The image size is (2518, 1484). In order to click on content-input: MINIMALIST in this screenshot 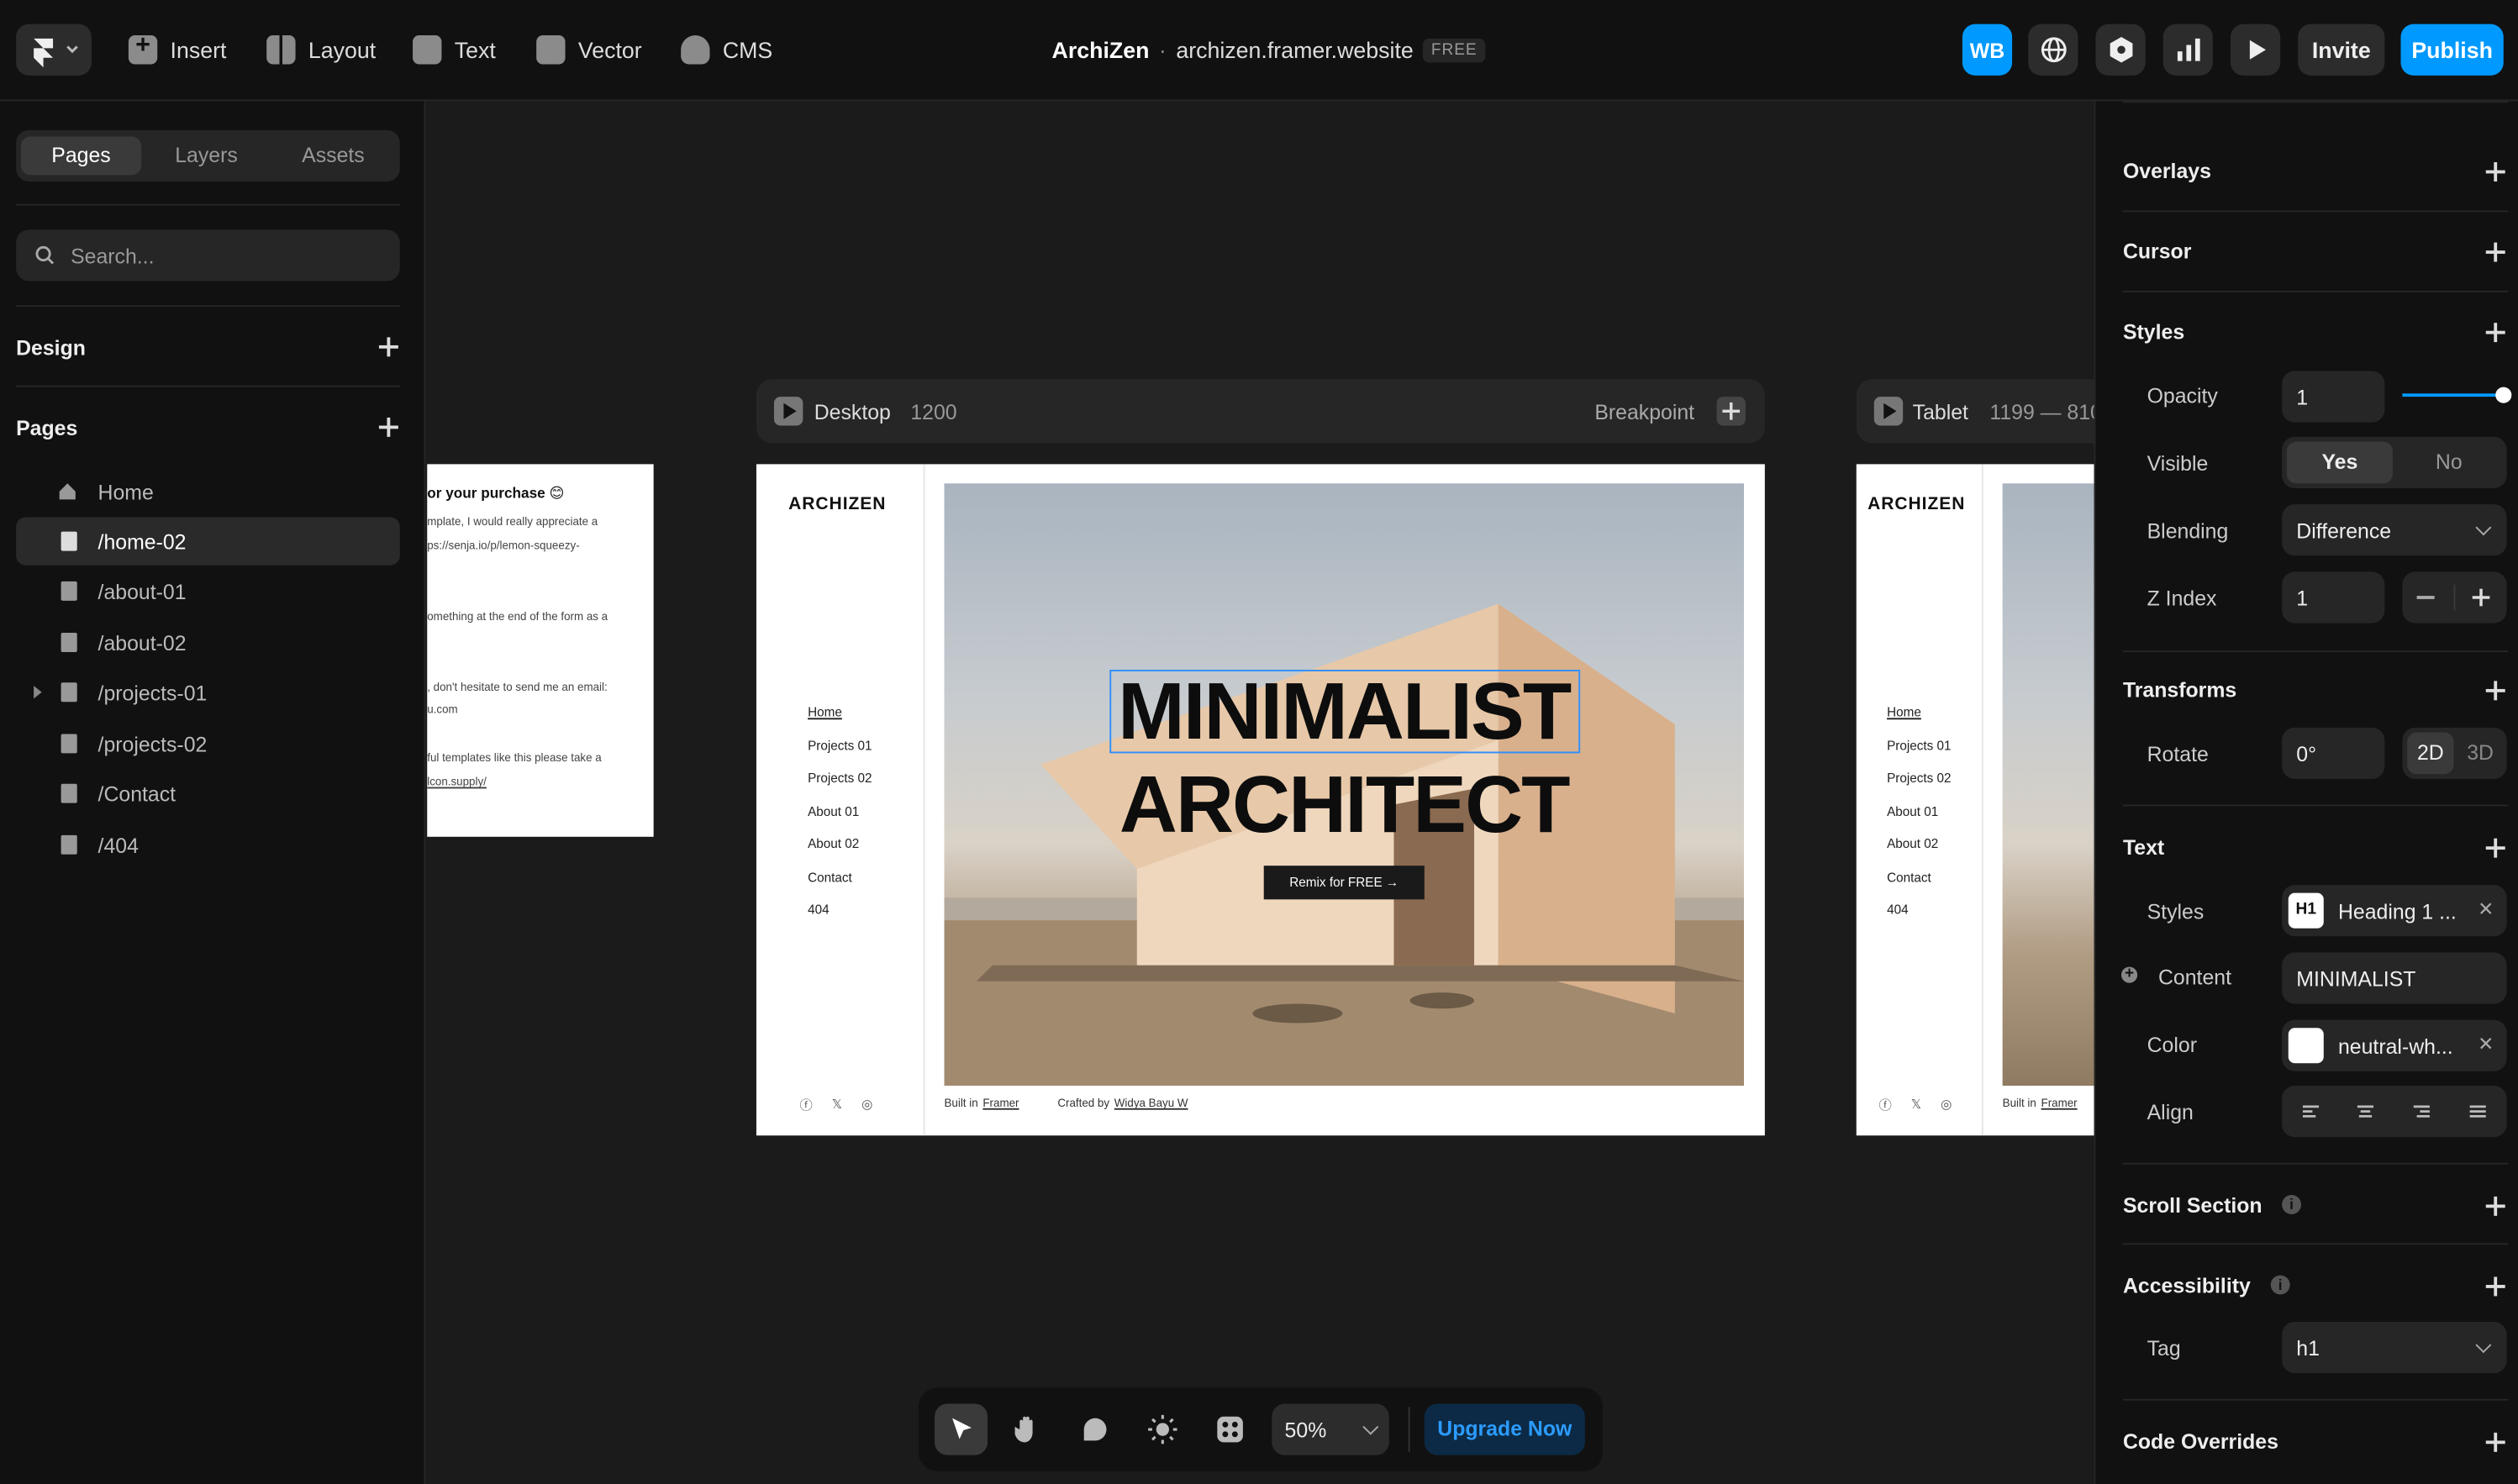, I will do `click(2394, 978)`.